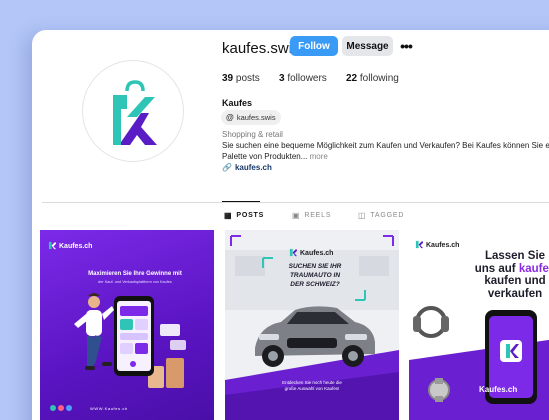 The image size is (549, 420). I want to click on tab-posts-label: POSTS, so click(250, 215).